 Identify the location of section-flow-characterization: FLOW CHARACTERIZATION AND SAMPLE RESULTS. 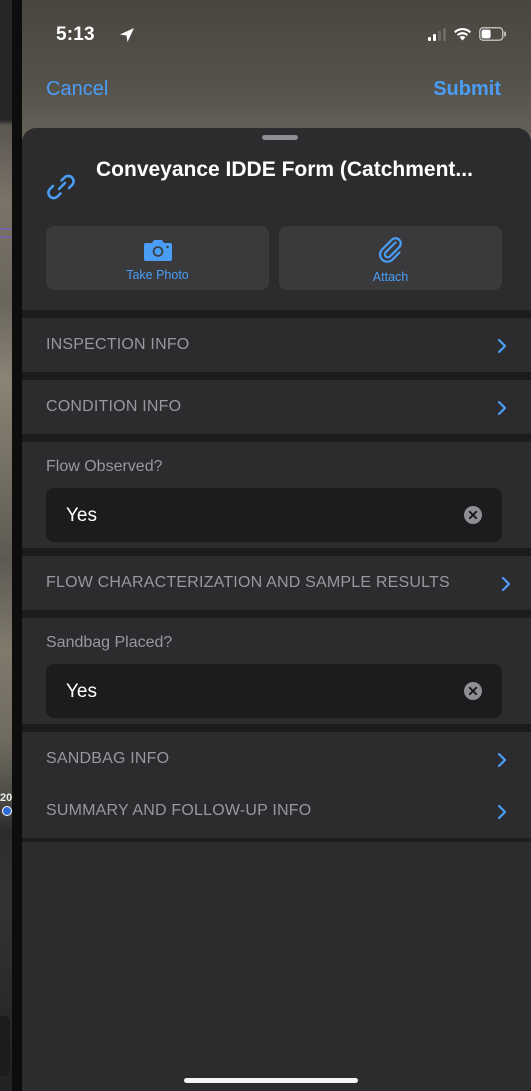
(276, 583).